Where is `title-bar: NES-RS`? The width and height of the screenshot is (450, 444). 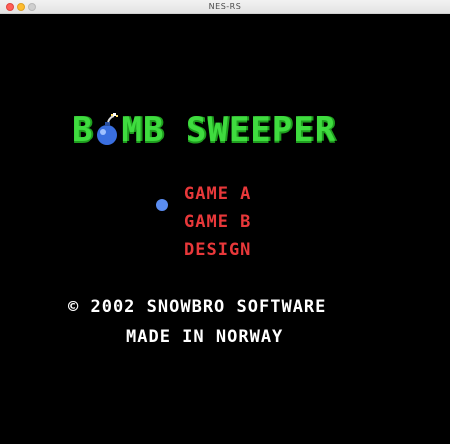
title-bar: NES-RS is located at coordinates (225, 7).